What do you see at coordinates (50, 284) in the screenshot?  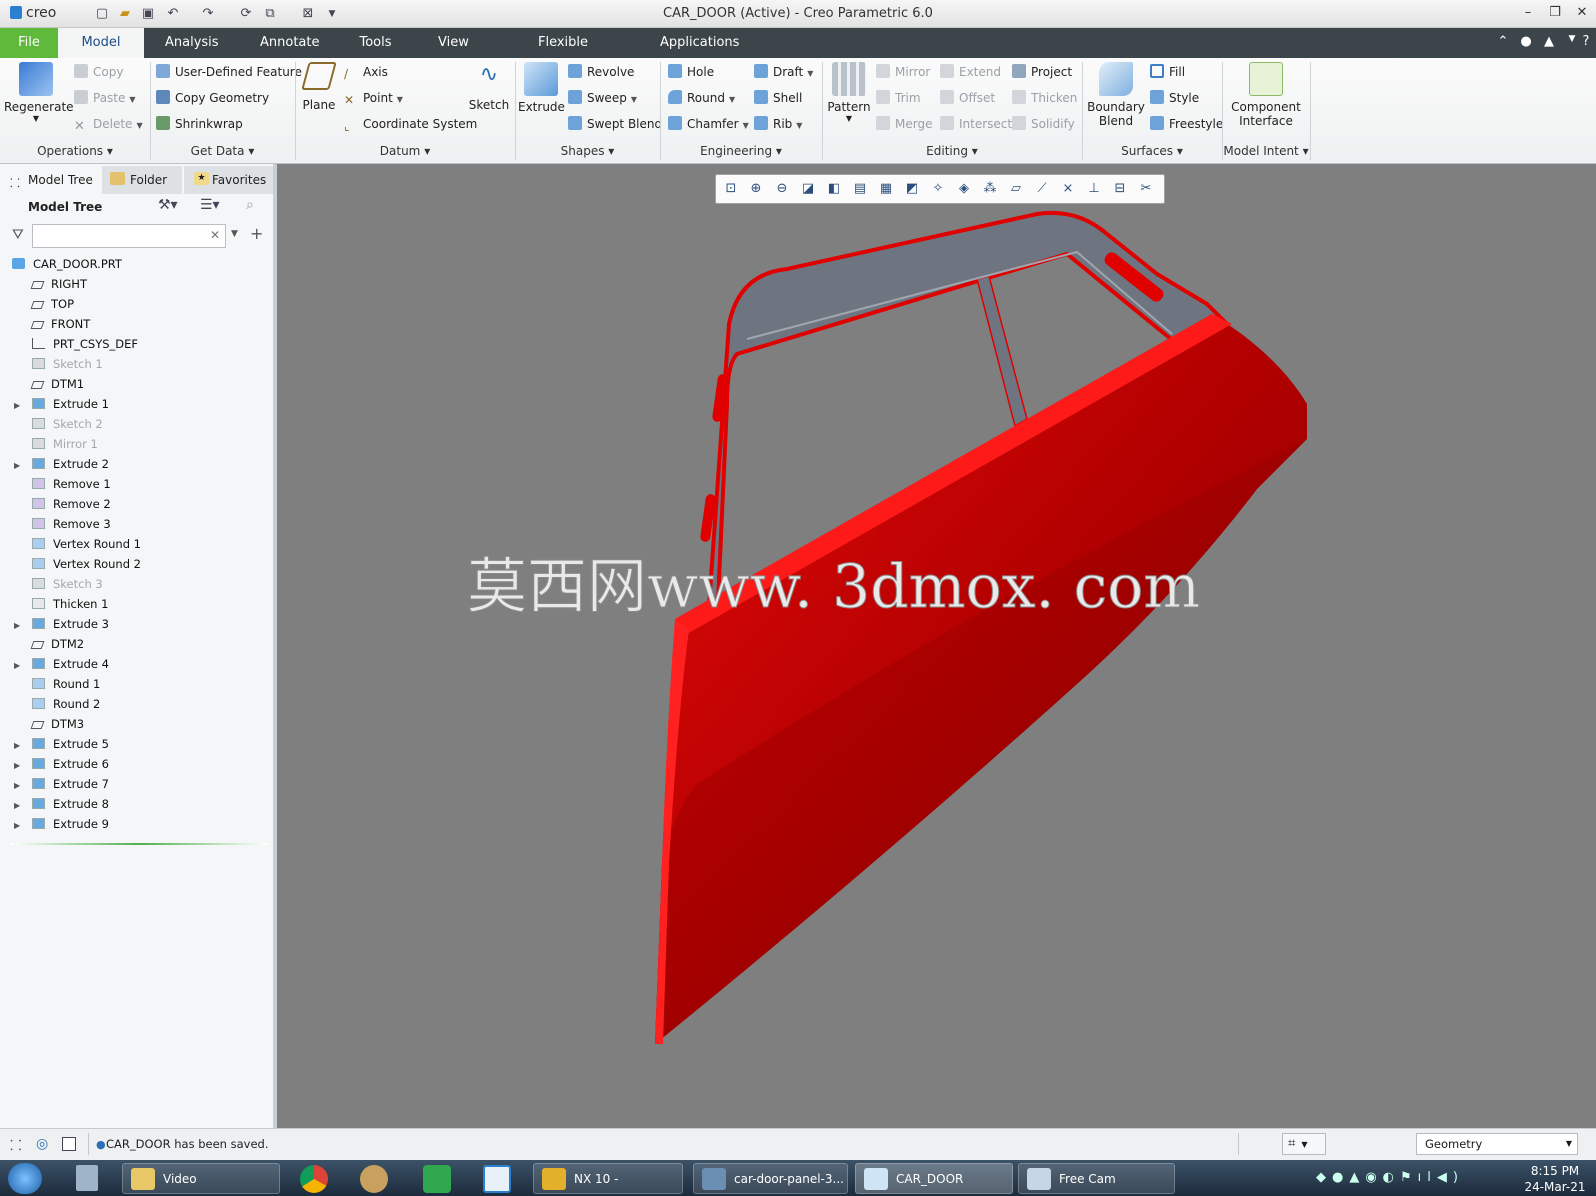 I see `tree-item: RIGHT` at bounding box center [50, 284].